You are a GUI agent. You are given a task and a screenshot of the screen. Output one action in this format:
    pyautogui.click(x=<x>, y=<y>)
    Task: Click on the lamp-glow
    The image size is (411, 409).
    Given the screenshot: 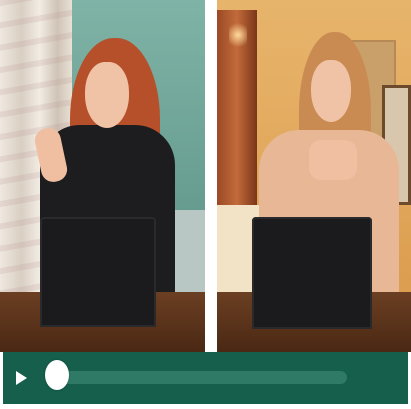 What is the action you would take?
    pyautogui.click(x=238, y=35)
    